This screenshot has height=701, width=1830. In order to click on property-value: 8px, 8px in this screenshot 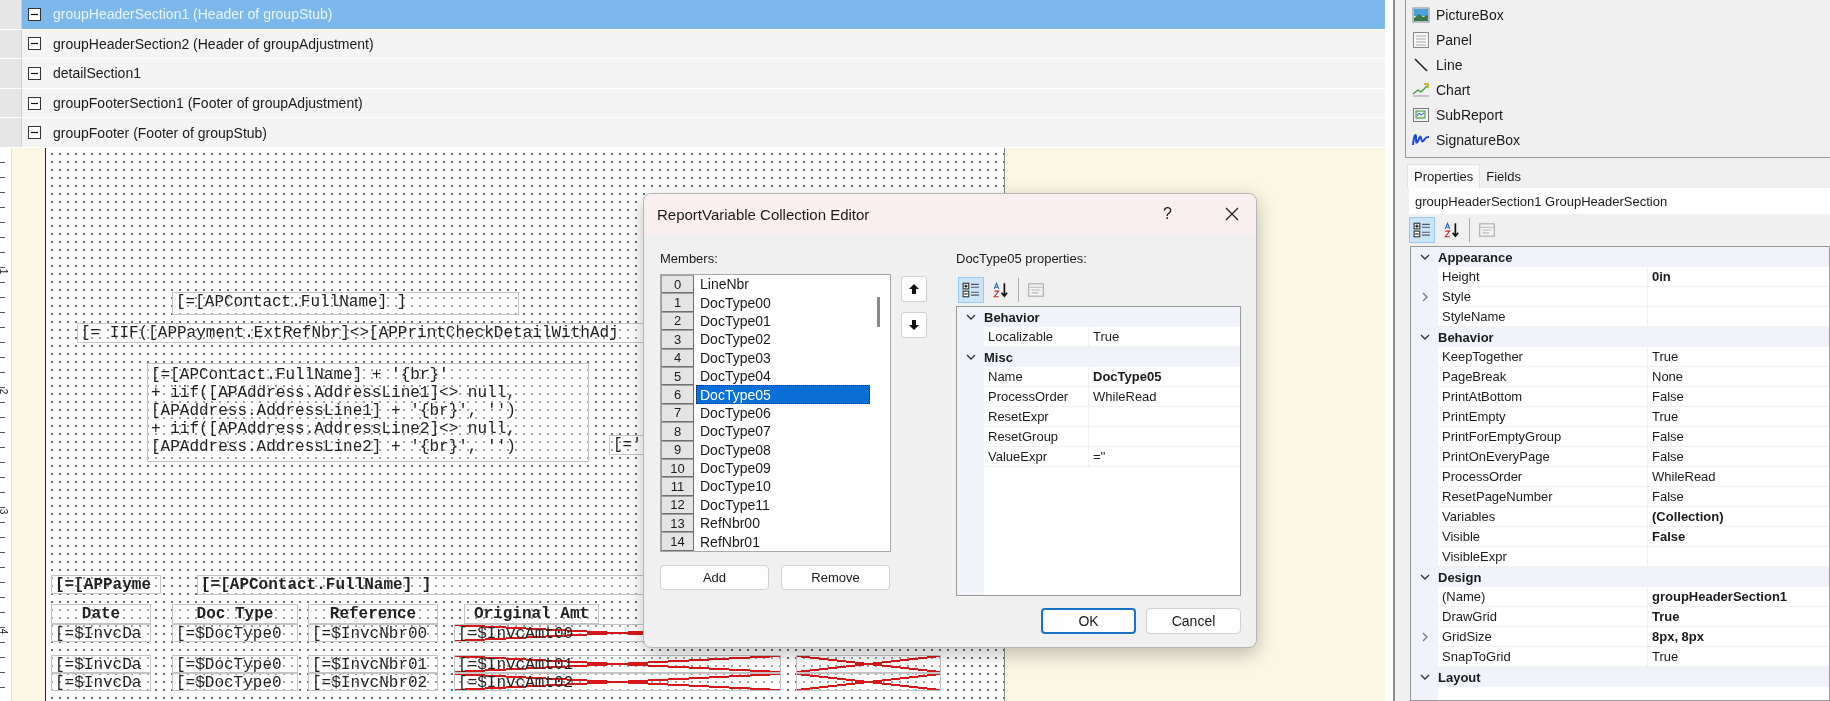, I will do `click(1738, 637)`.